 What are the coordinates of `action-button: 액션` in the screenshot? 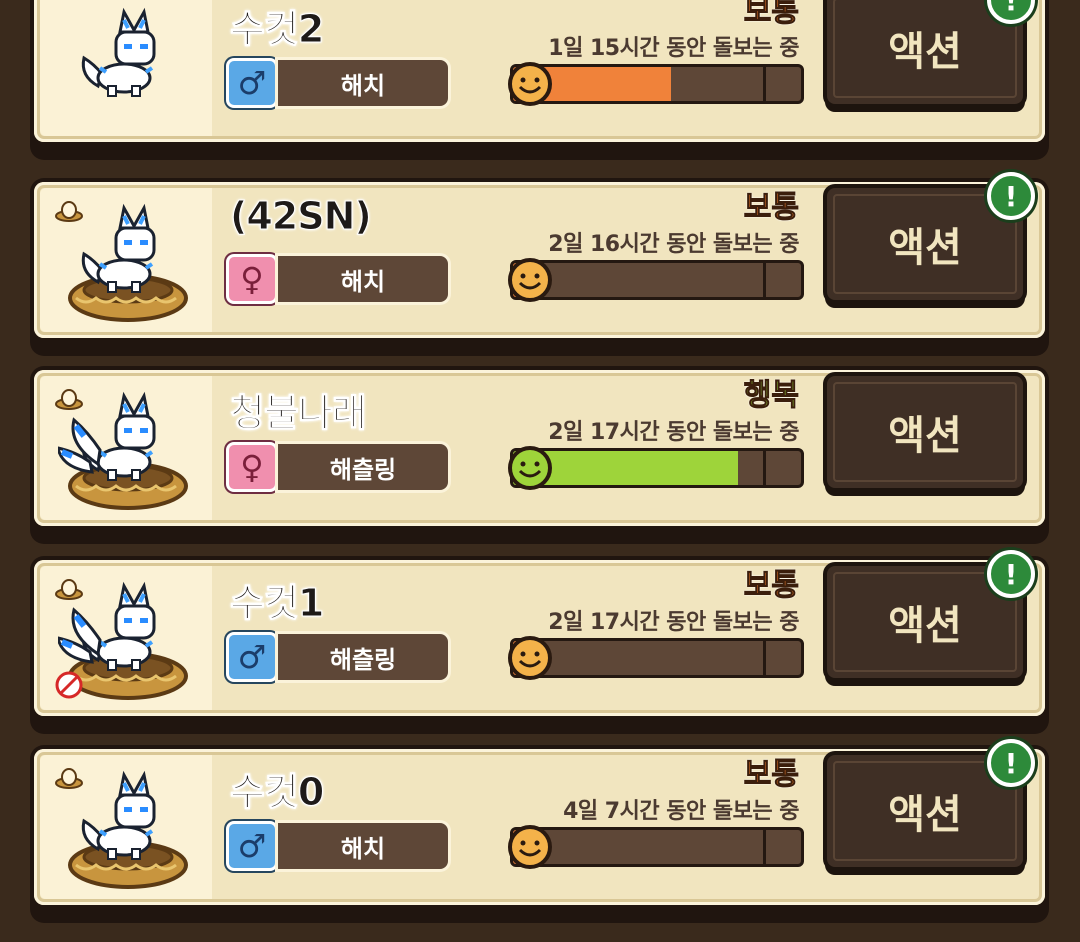 It's located at (925, 432).